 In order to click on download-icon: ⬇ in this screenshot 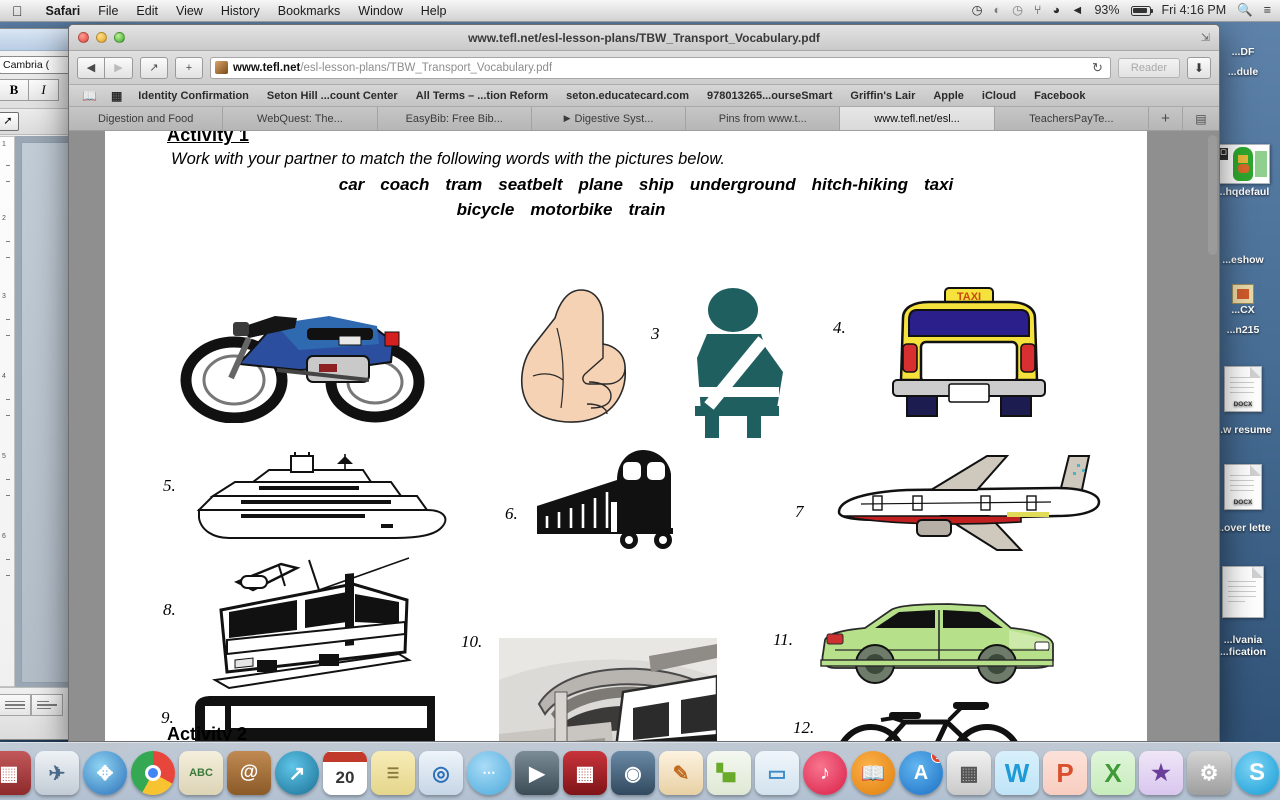, I will do `click(1199, 67)`.